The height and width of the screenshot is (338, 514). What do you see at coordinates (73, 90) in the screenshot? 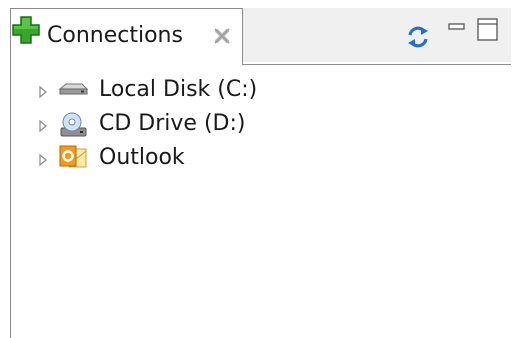
I see `hard-disk-icon` at bounding box center [73, 90].